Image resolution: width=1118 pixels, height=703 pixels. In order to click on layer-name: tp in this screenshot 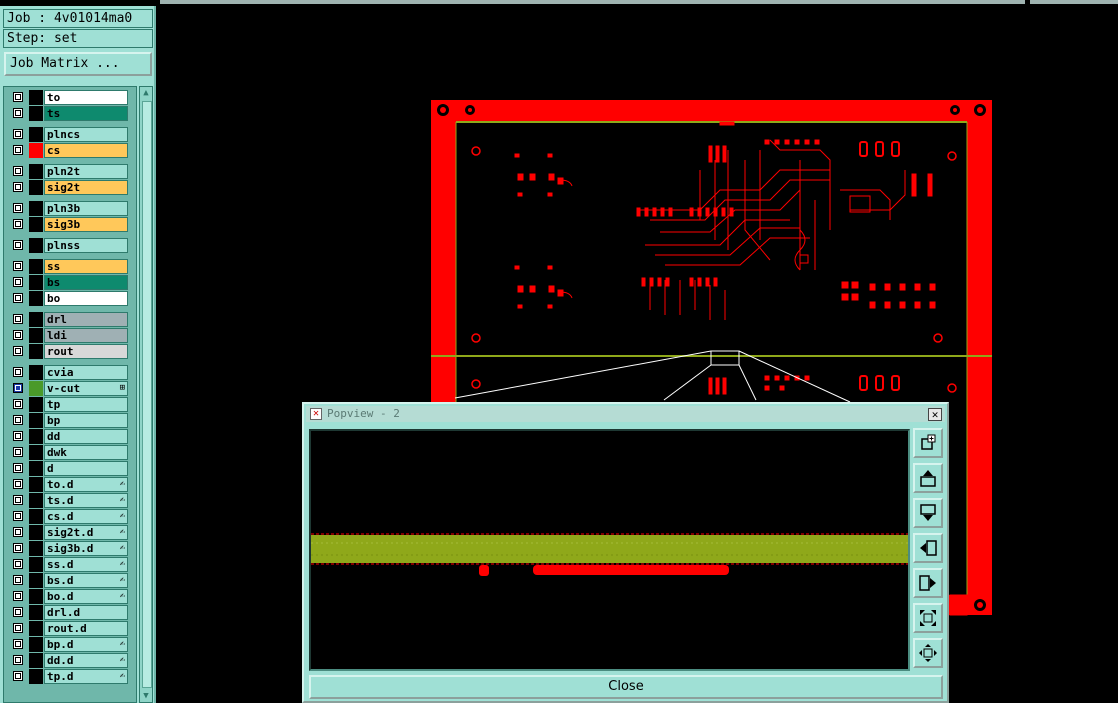, I will do `click(86, 404)`.